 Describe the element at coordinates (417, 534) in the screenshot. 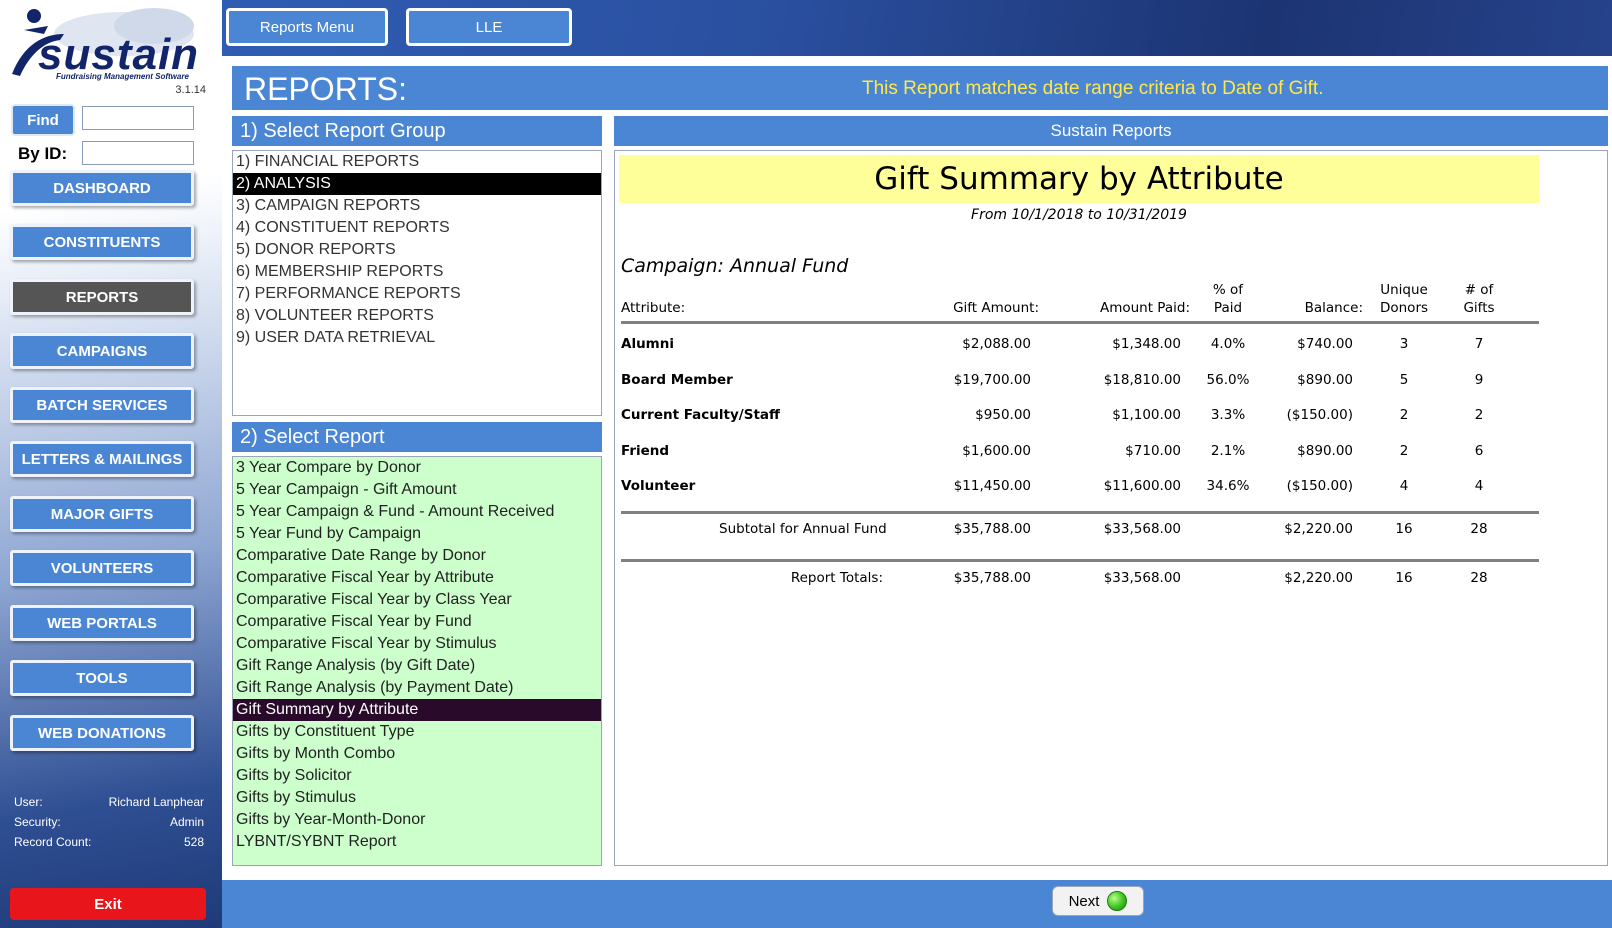

I see `report-item: 5 Year Fund by Campaign` at that location.